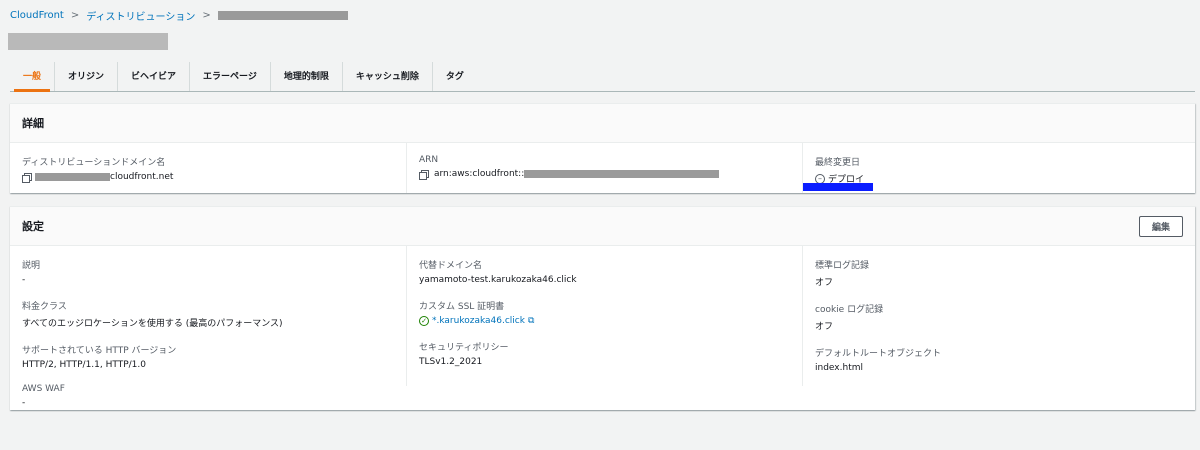 The height and width of the screenshot is (450, 1200). I want to click on modified-label: 最終変更日, so click(838, 163).